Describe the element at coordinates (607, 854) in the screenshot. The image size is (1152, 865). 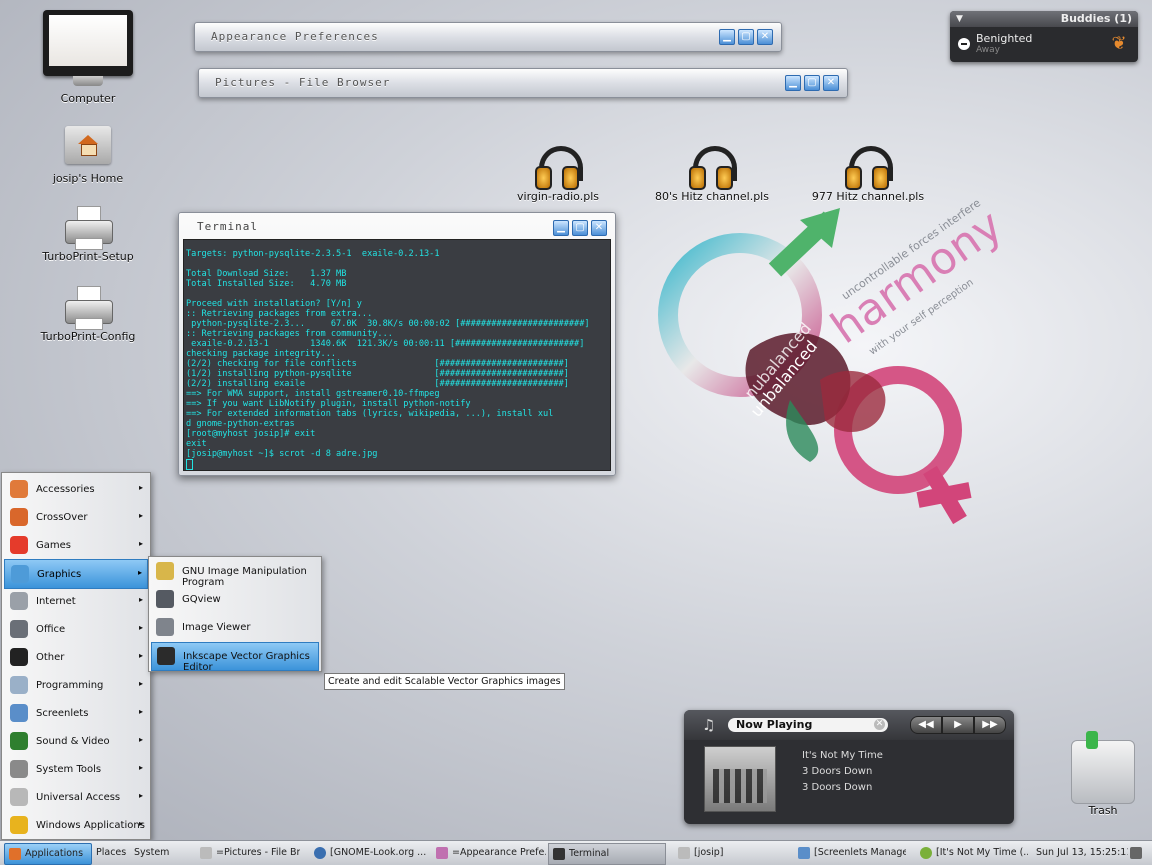
I see `task-terminal: Terminal` at that location.